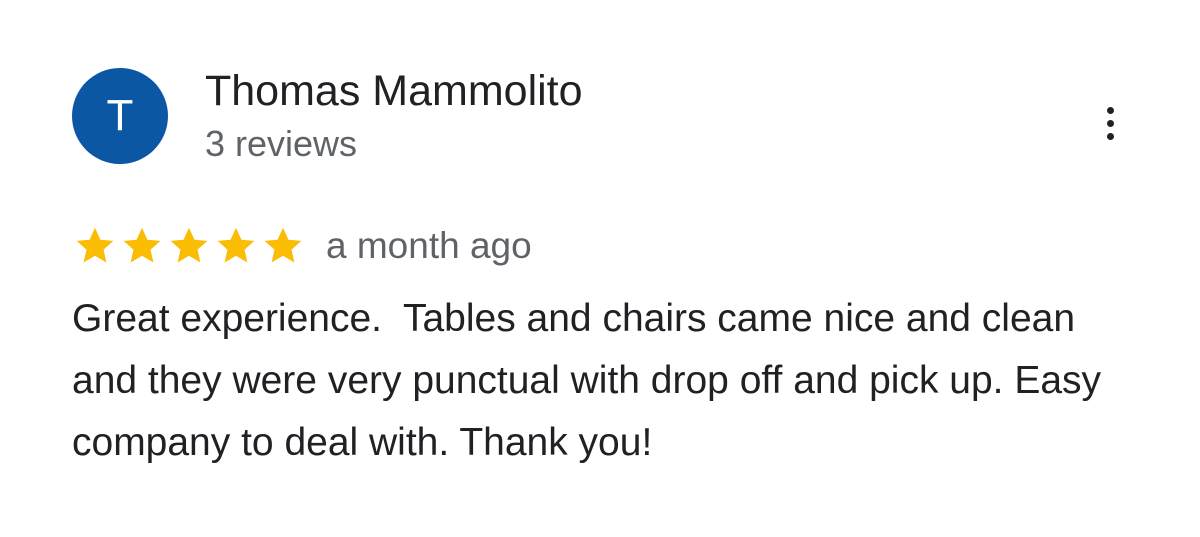  Describe the element at coordinates (281, 144) in the screenshot. I see `review-count: 3 reviews` at that location.